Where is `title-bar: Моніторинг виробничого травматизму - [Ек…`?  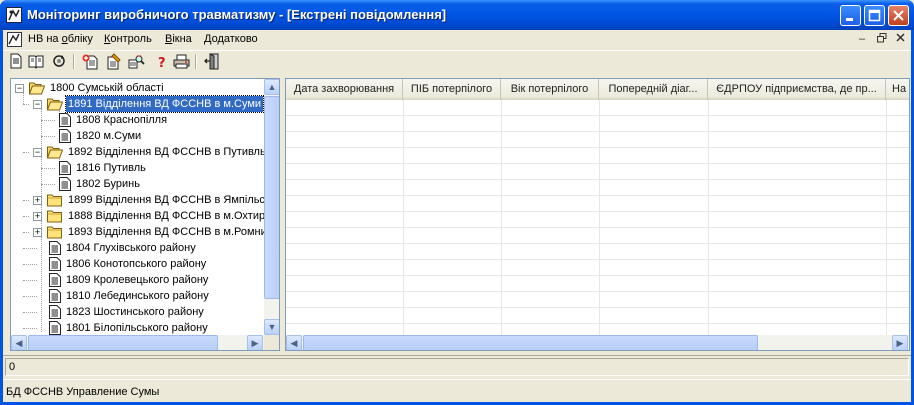 title-bar: Моніторинг виробничого травматизму - [Ек… is located at coordinates (457, 15).